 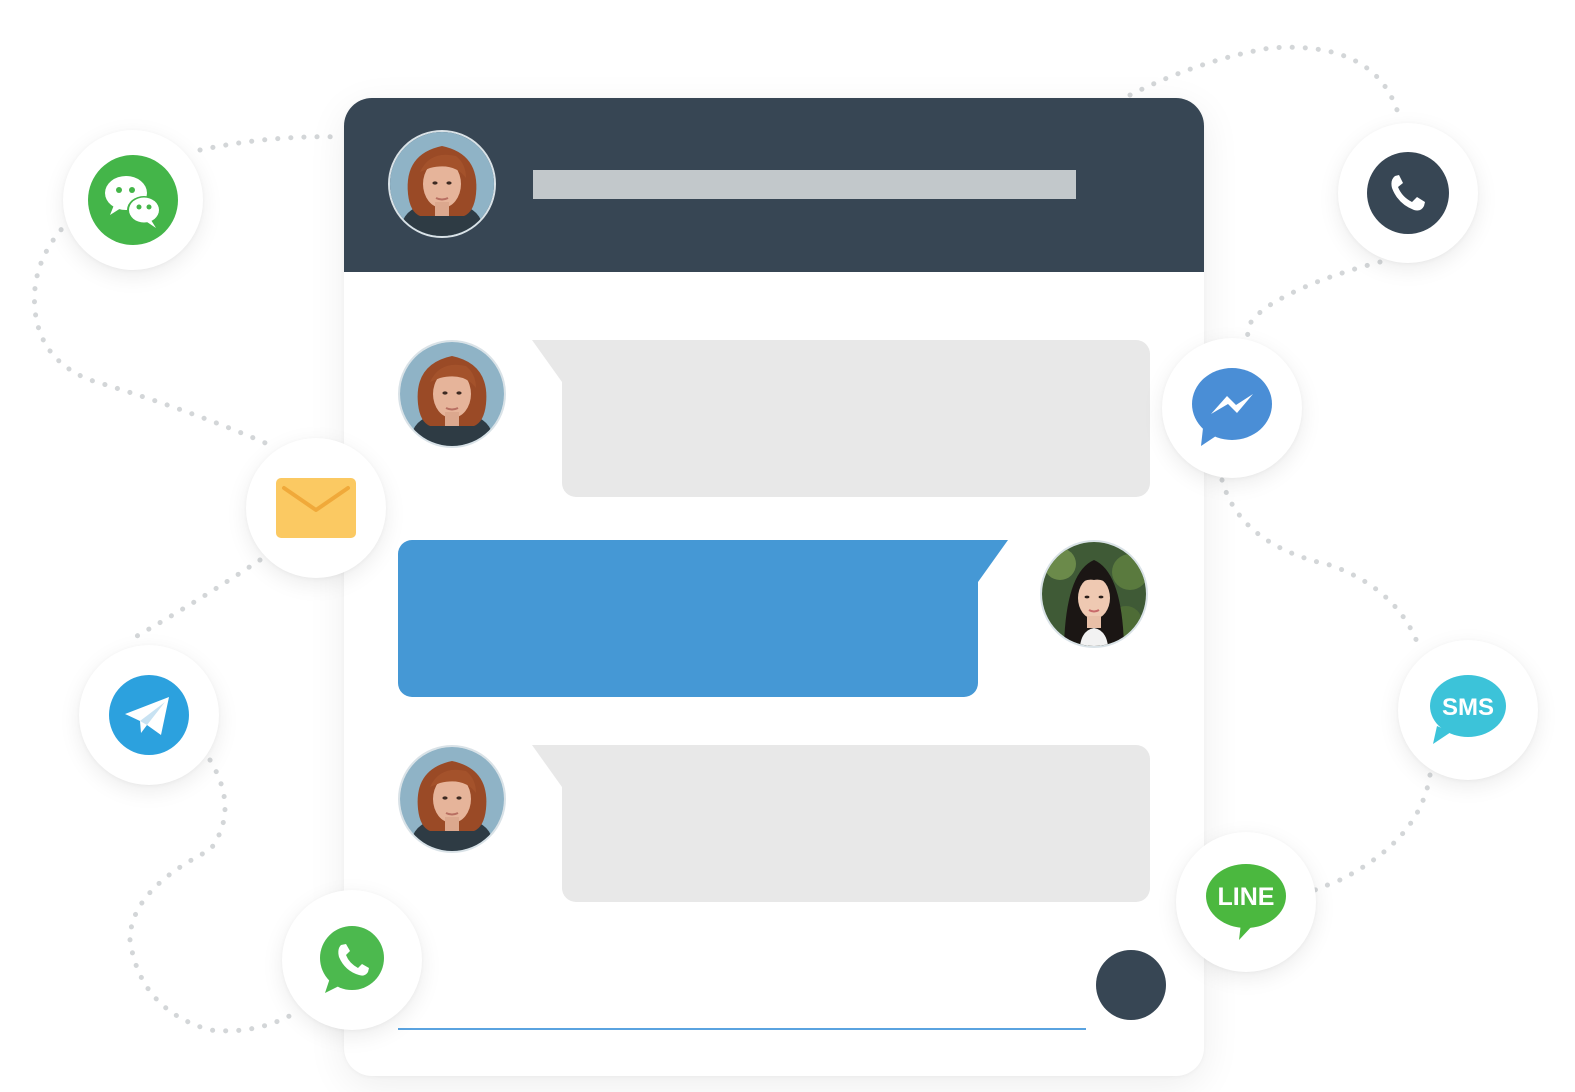 What do you see at coordinates (742, 1029) in the screenshot?
I see `message-input-underline` at bounding box center [742, 1029].